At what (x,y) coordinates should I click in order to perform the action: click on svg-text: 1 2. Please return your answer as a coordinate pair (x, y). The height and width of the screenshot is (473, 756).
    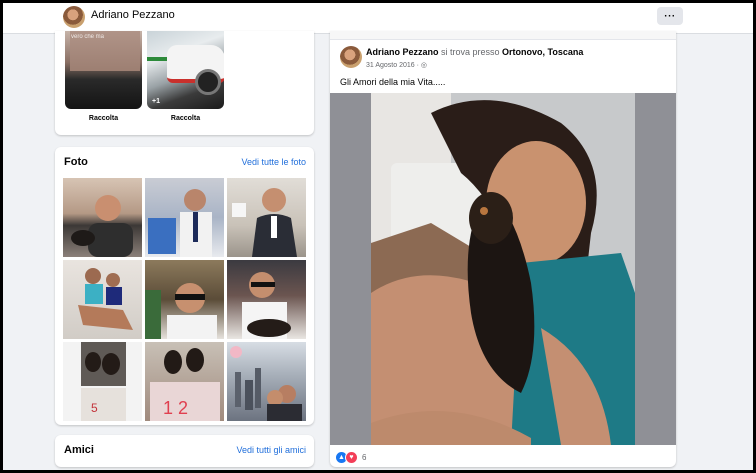
    Looking at the image, I should click on (175, 408).